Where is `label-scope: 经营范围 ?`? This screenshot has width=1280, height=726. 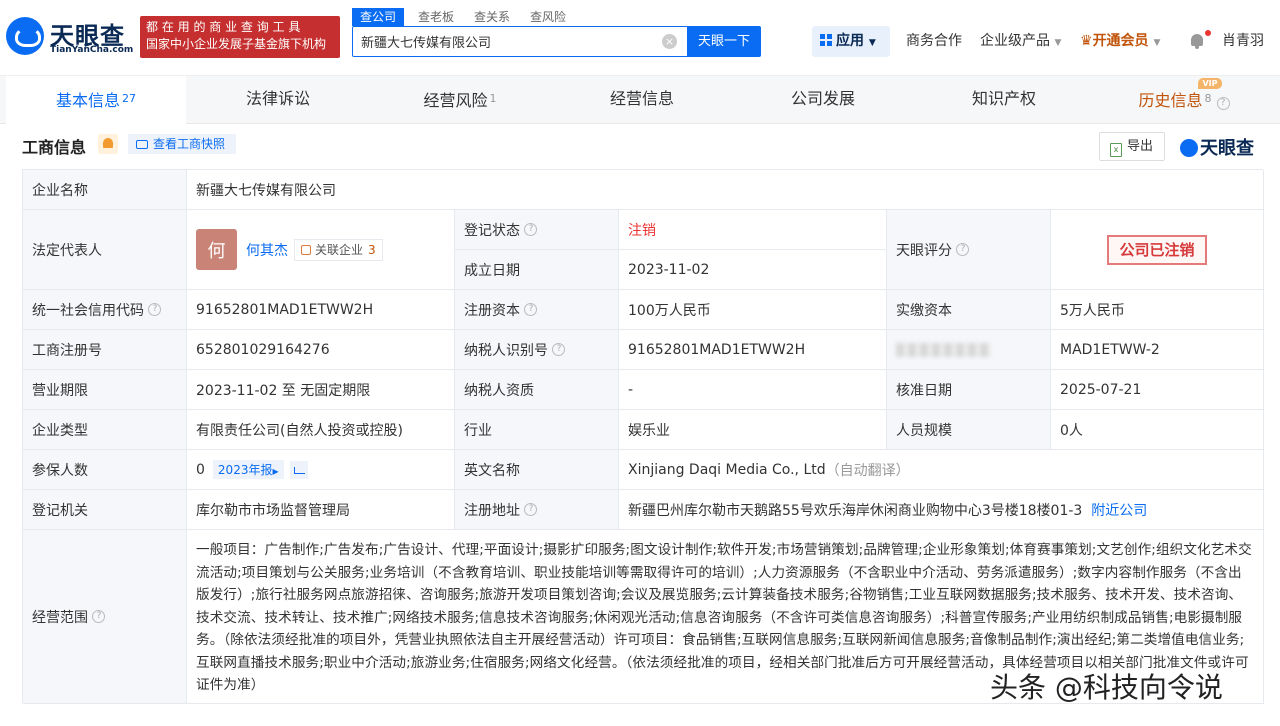
label-scope: 经营范围 ? is located at coordinates (105, 617).